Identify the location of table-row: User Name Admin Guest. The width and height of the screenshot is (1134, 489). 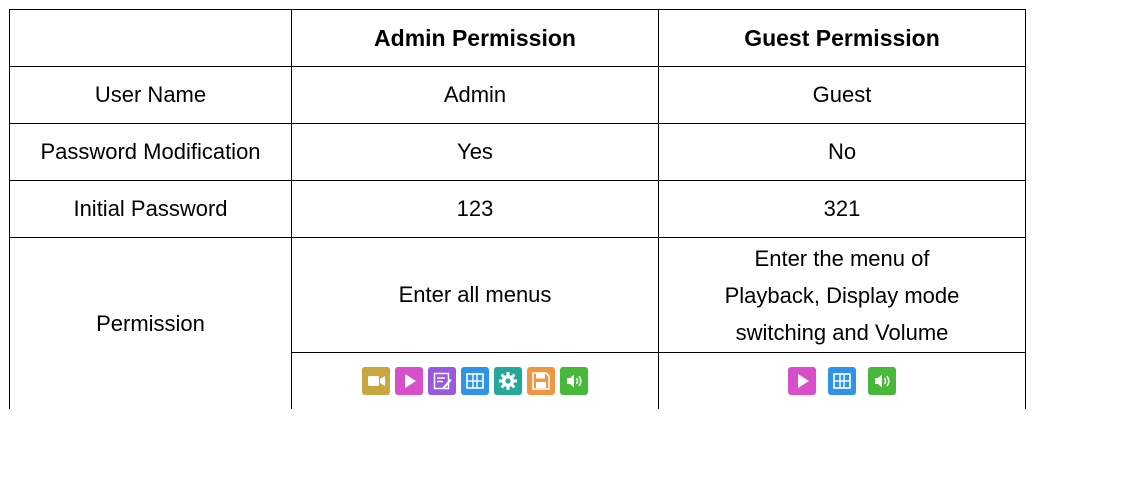
(517, 95).